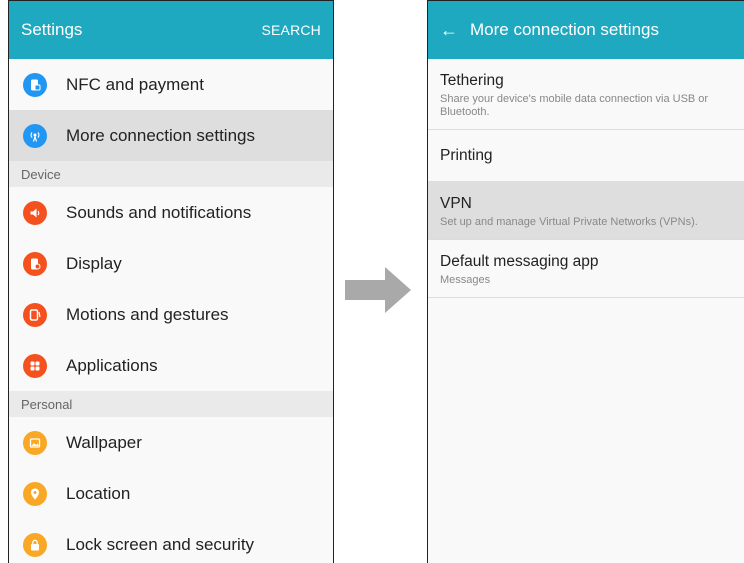  Describe the element at coordinates (160, 135) in the screenshot. I see `item-label: More connection settings` at that location.